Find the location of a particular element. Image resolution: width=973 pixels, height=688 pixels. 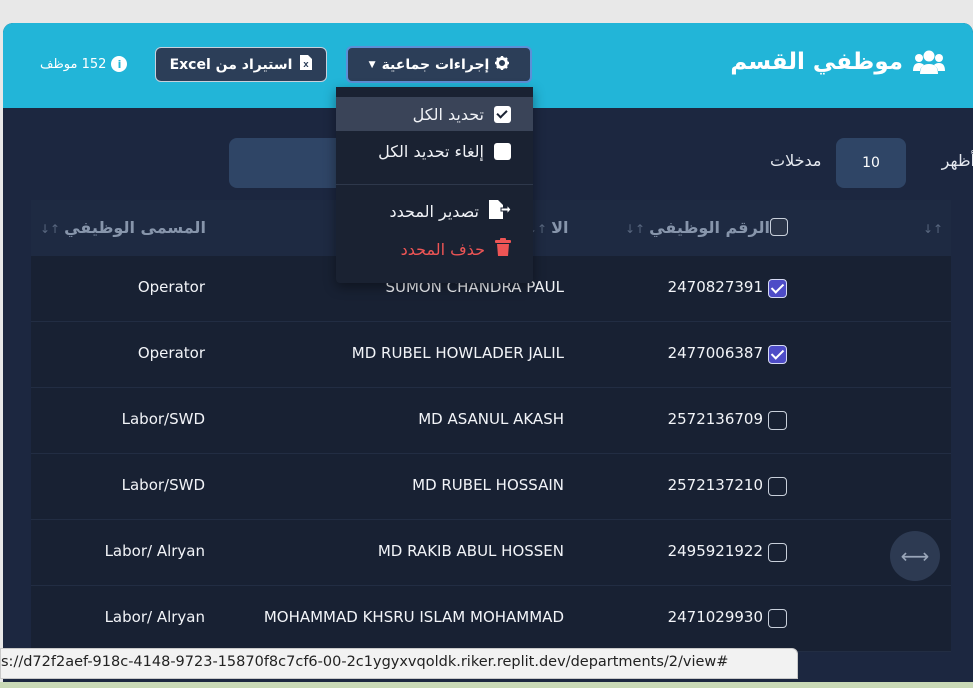

menu-item-deselect-all-label: إلغاء تحديد الكل is located at coordinates (431, 151).